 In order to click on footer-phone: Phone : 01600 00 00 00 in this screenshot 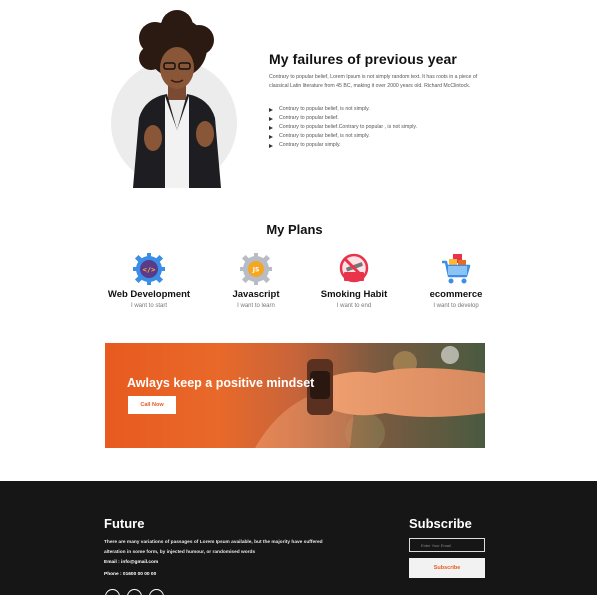, I will do `click(130, 574)`.